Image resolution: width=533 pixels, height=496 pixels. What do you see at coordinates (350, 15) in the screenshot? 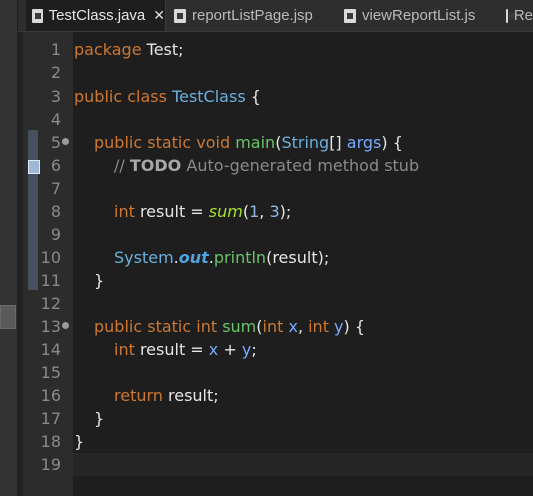
I see `js-file-icon` at bounding box center [350, 15].